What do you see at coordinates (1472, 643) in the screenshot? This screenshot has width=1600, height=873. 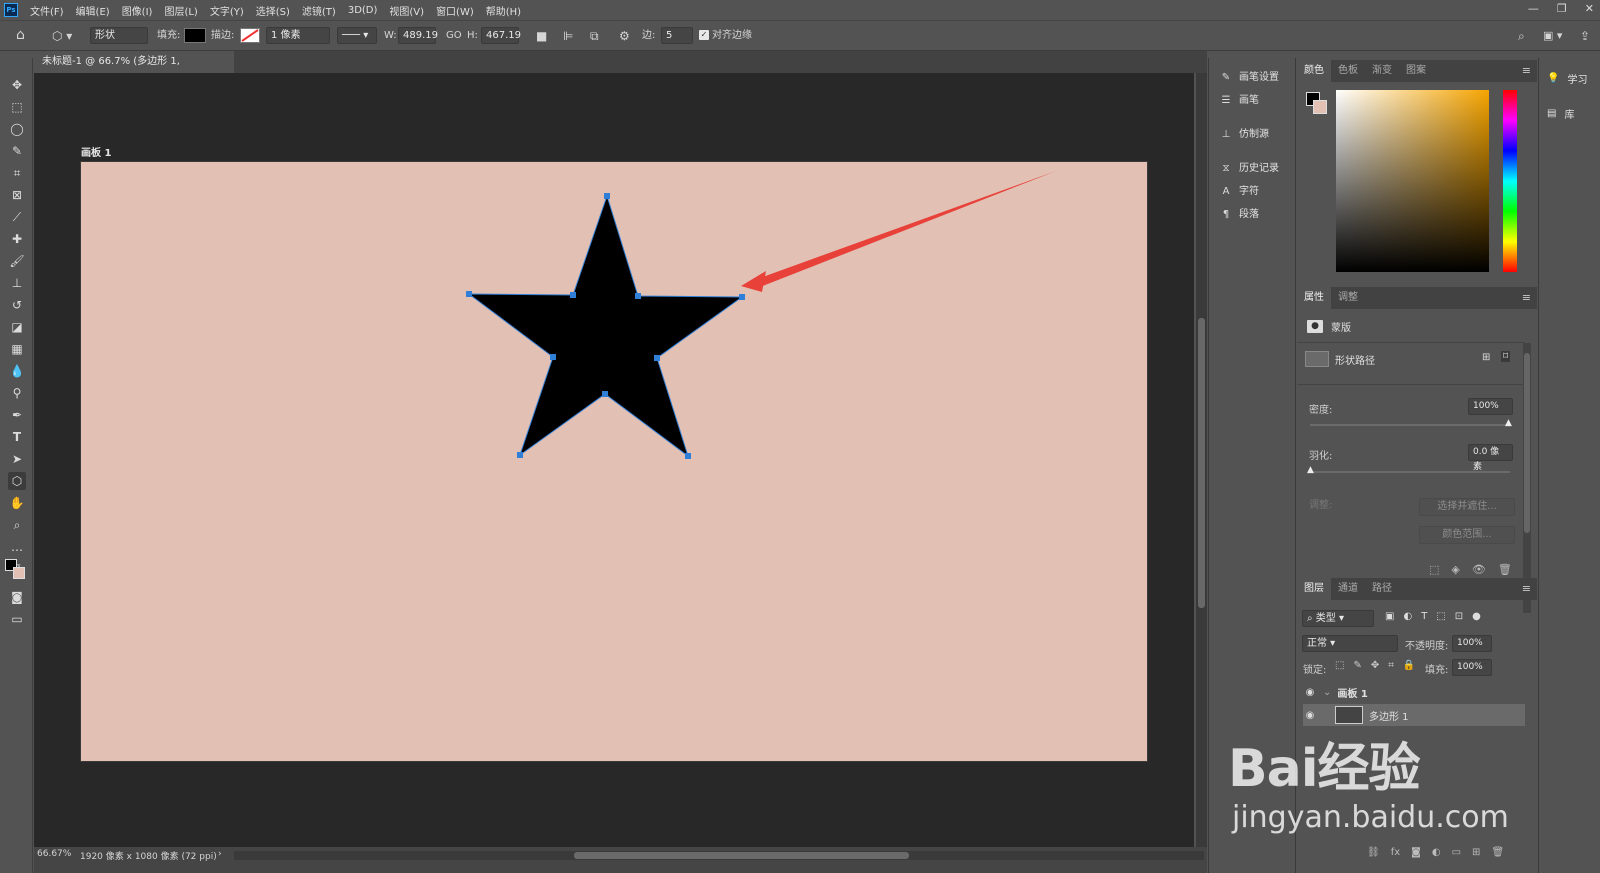 I see `opacity-field: 100%` at bounding box center [1472, 643].